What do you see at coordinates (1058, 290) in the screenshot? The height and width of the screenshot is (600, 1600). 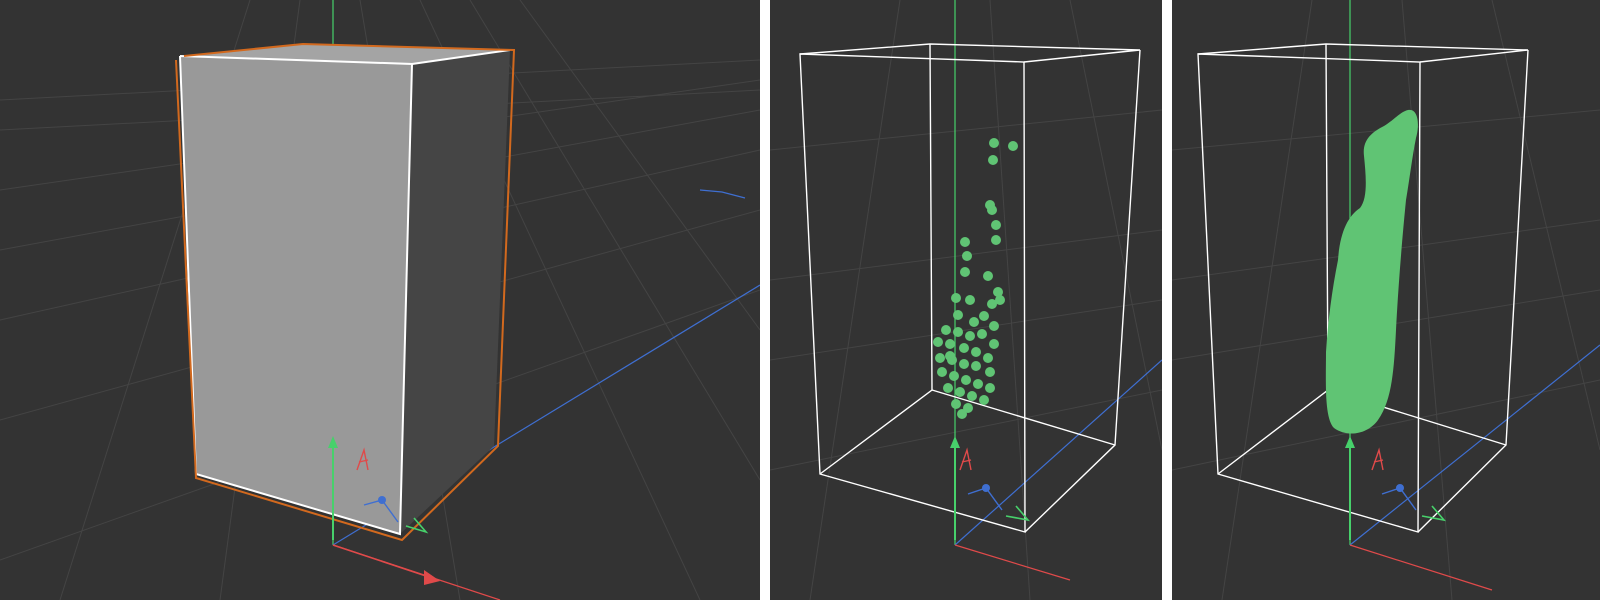 I see `world-axes` at bounding box center [1058, 290].